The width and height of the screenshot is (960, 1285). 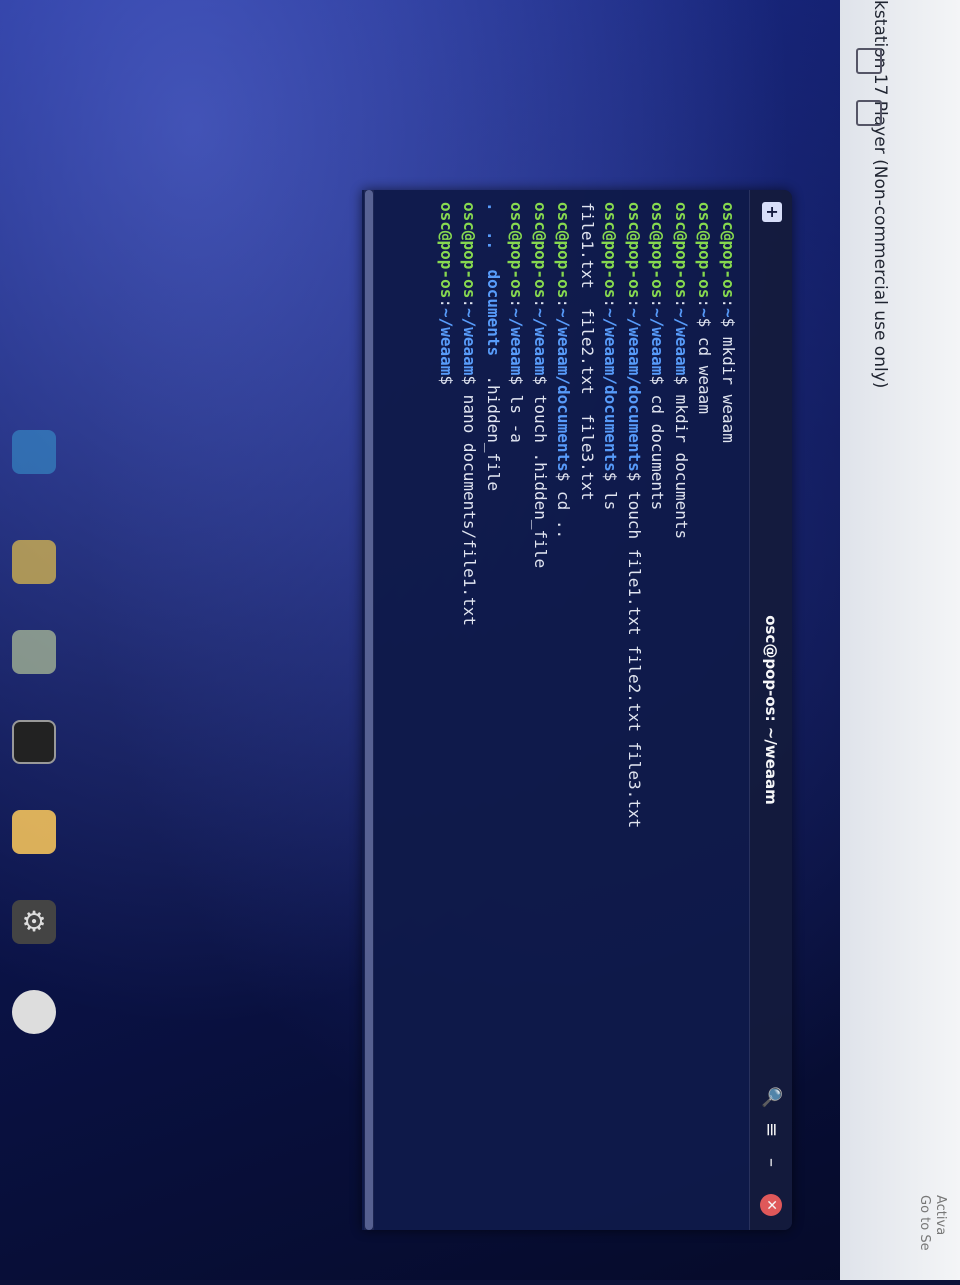 I want to click on hamburger-menu-icon: ≡, so click(x=771, y=1133).